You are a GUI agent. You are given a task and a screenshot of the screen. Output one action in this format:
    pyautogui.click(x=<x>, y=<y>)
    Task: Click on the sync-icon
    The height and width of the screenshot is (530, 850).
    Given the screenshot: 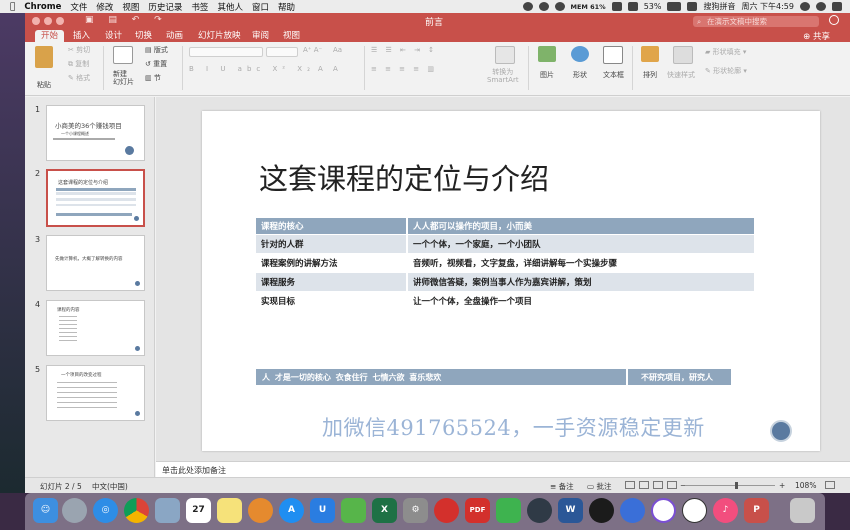 What is the action you would take?
    pyautogui.click(x=543, y=6)
    